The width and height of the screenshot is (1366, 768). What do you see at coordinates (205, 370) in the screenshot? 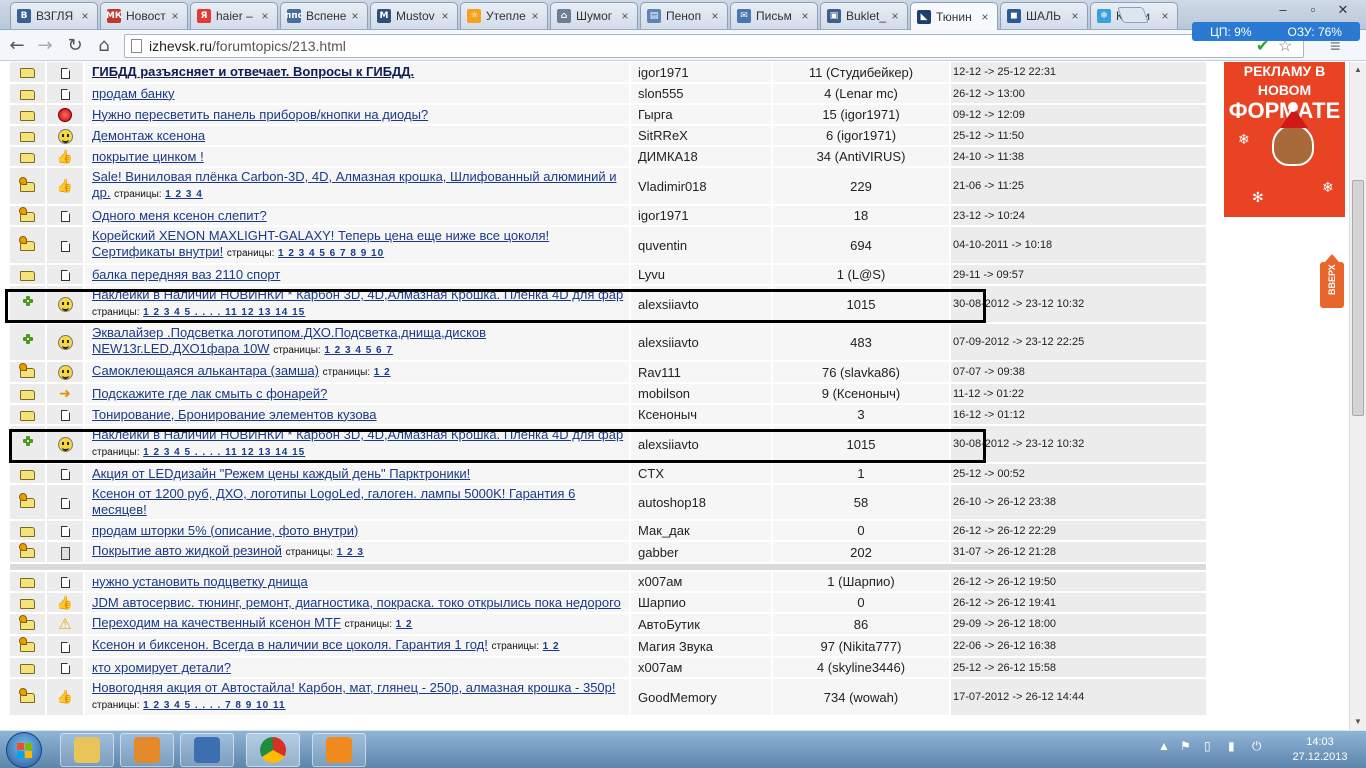
I see `topic-link: Самоклеющаяся алькантара (замша)` at bounding box center [205, 370].